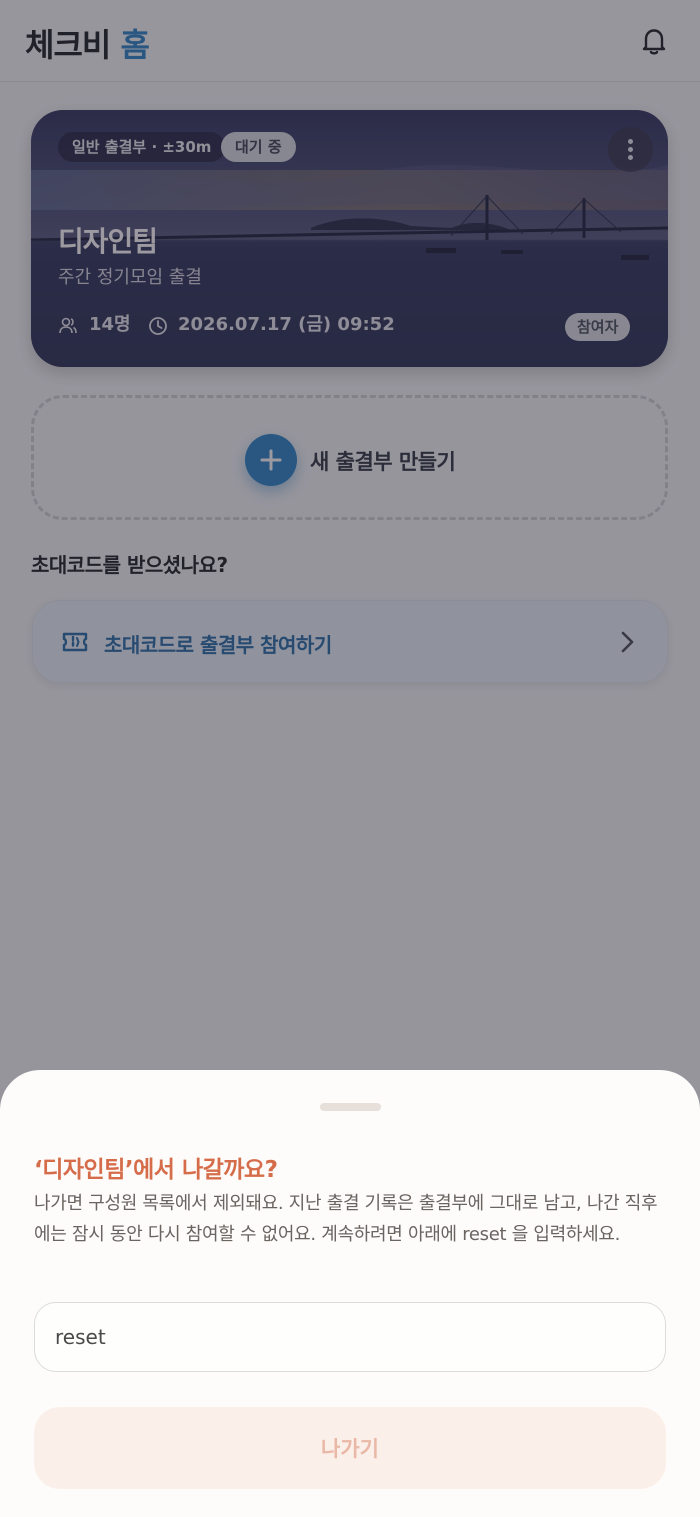 This screenshot has width=700, height=1517. Describe the element at coordinates (350, 1448) in the screenshot. I see `leave-button: 나가기` at that location.